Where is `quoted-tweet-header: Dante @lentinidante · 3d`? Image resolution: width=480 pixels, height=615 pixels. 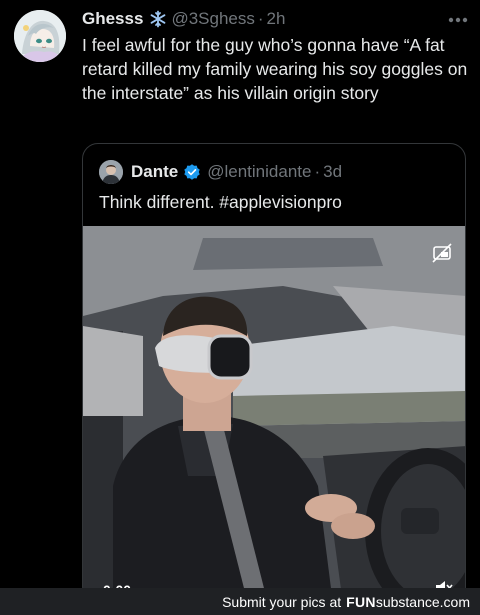 quoted-tweet-header: Dante @lentinidante · 3d is located at coordinates (220, 172).